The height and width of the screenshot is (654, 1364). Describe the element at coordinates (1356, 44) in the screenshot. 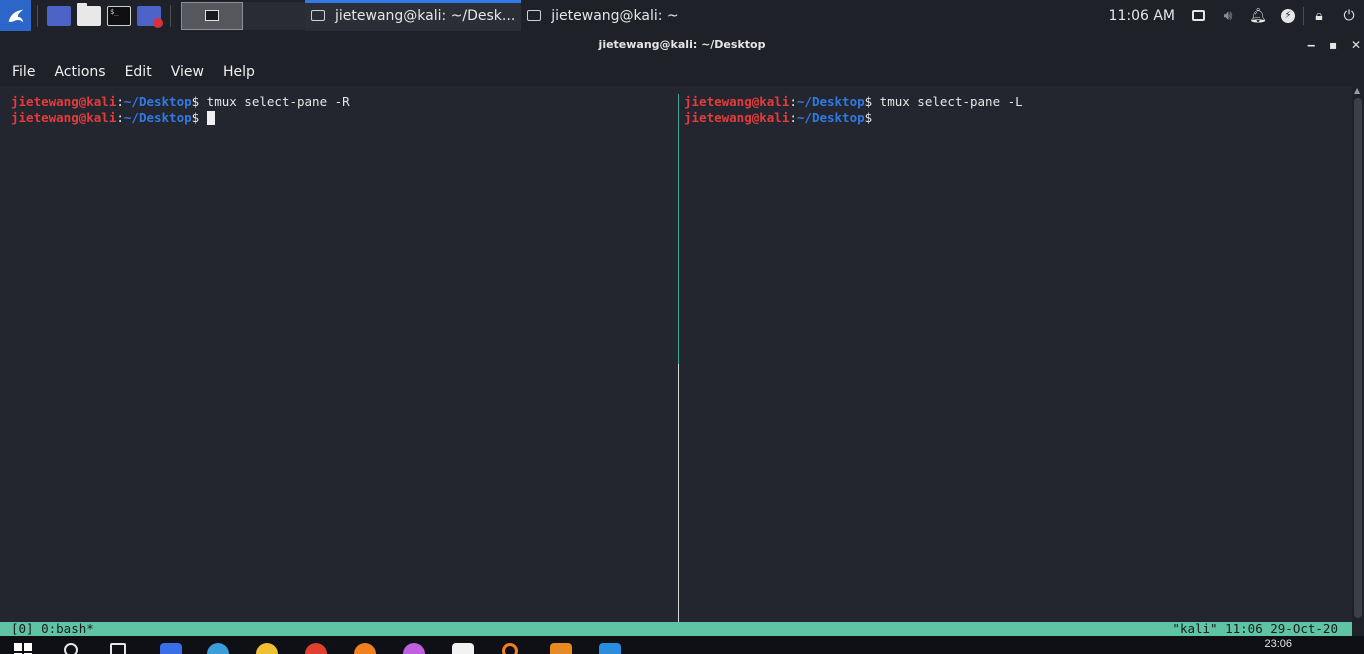

I see `close-button: ✕` at that location.